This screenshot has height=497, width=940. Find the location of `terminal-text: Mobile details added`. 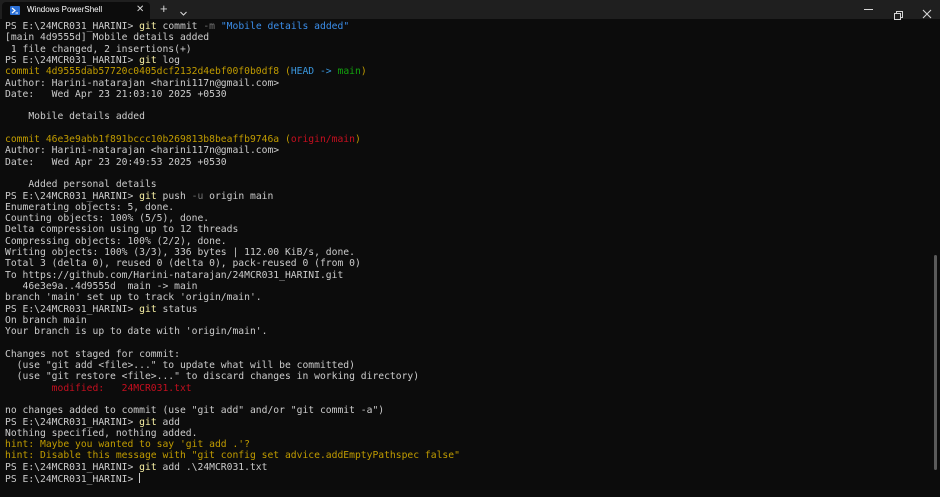

terminal-text: Mobile details added is located at coordinates (75, 117).